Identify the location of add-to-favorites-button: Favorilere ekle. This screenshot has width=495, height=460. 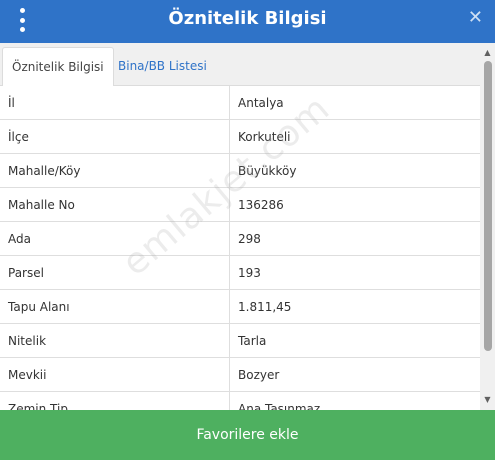
(247, 435).